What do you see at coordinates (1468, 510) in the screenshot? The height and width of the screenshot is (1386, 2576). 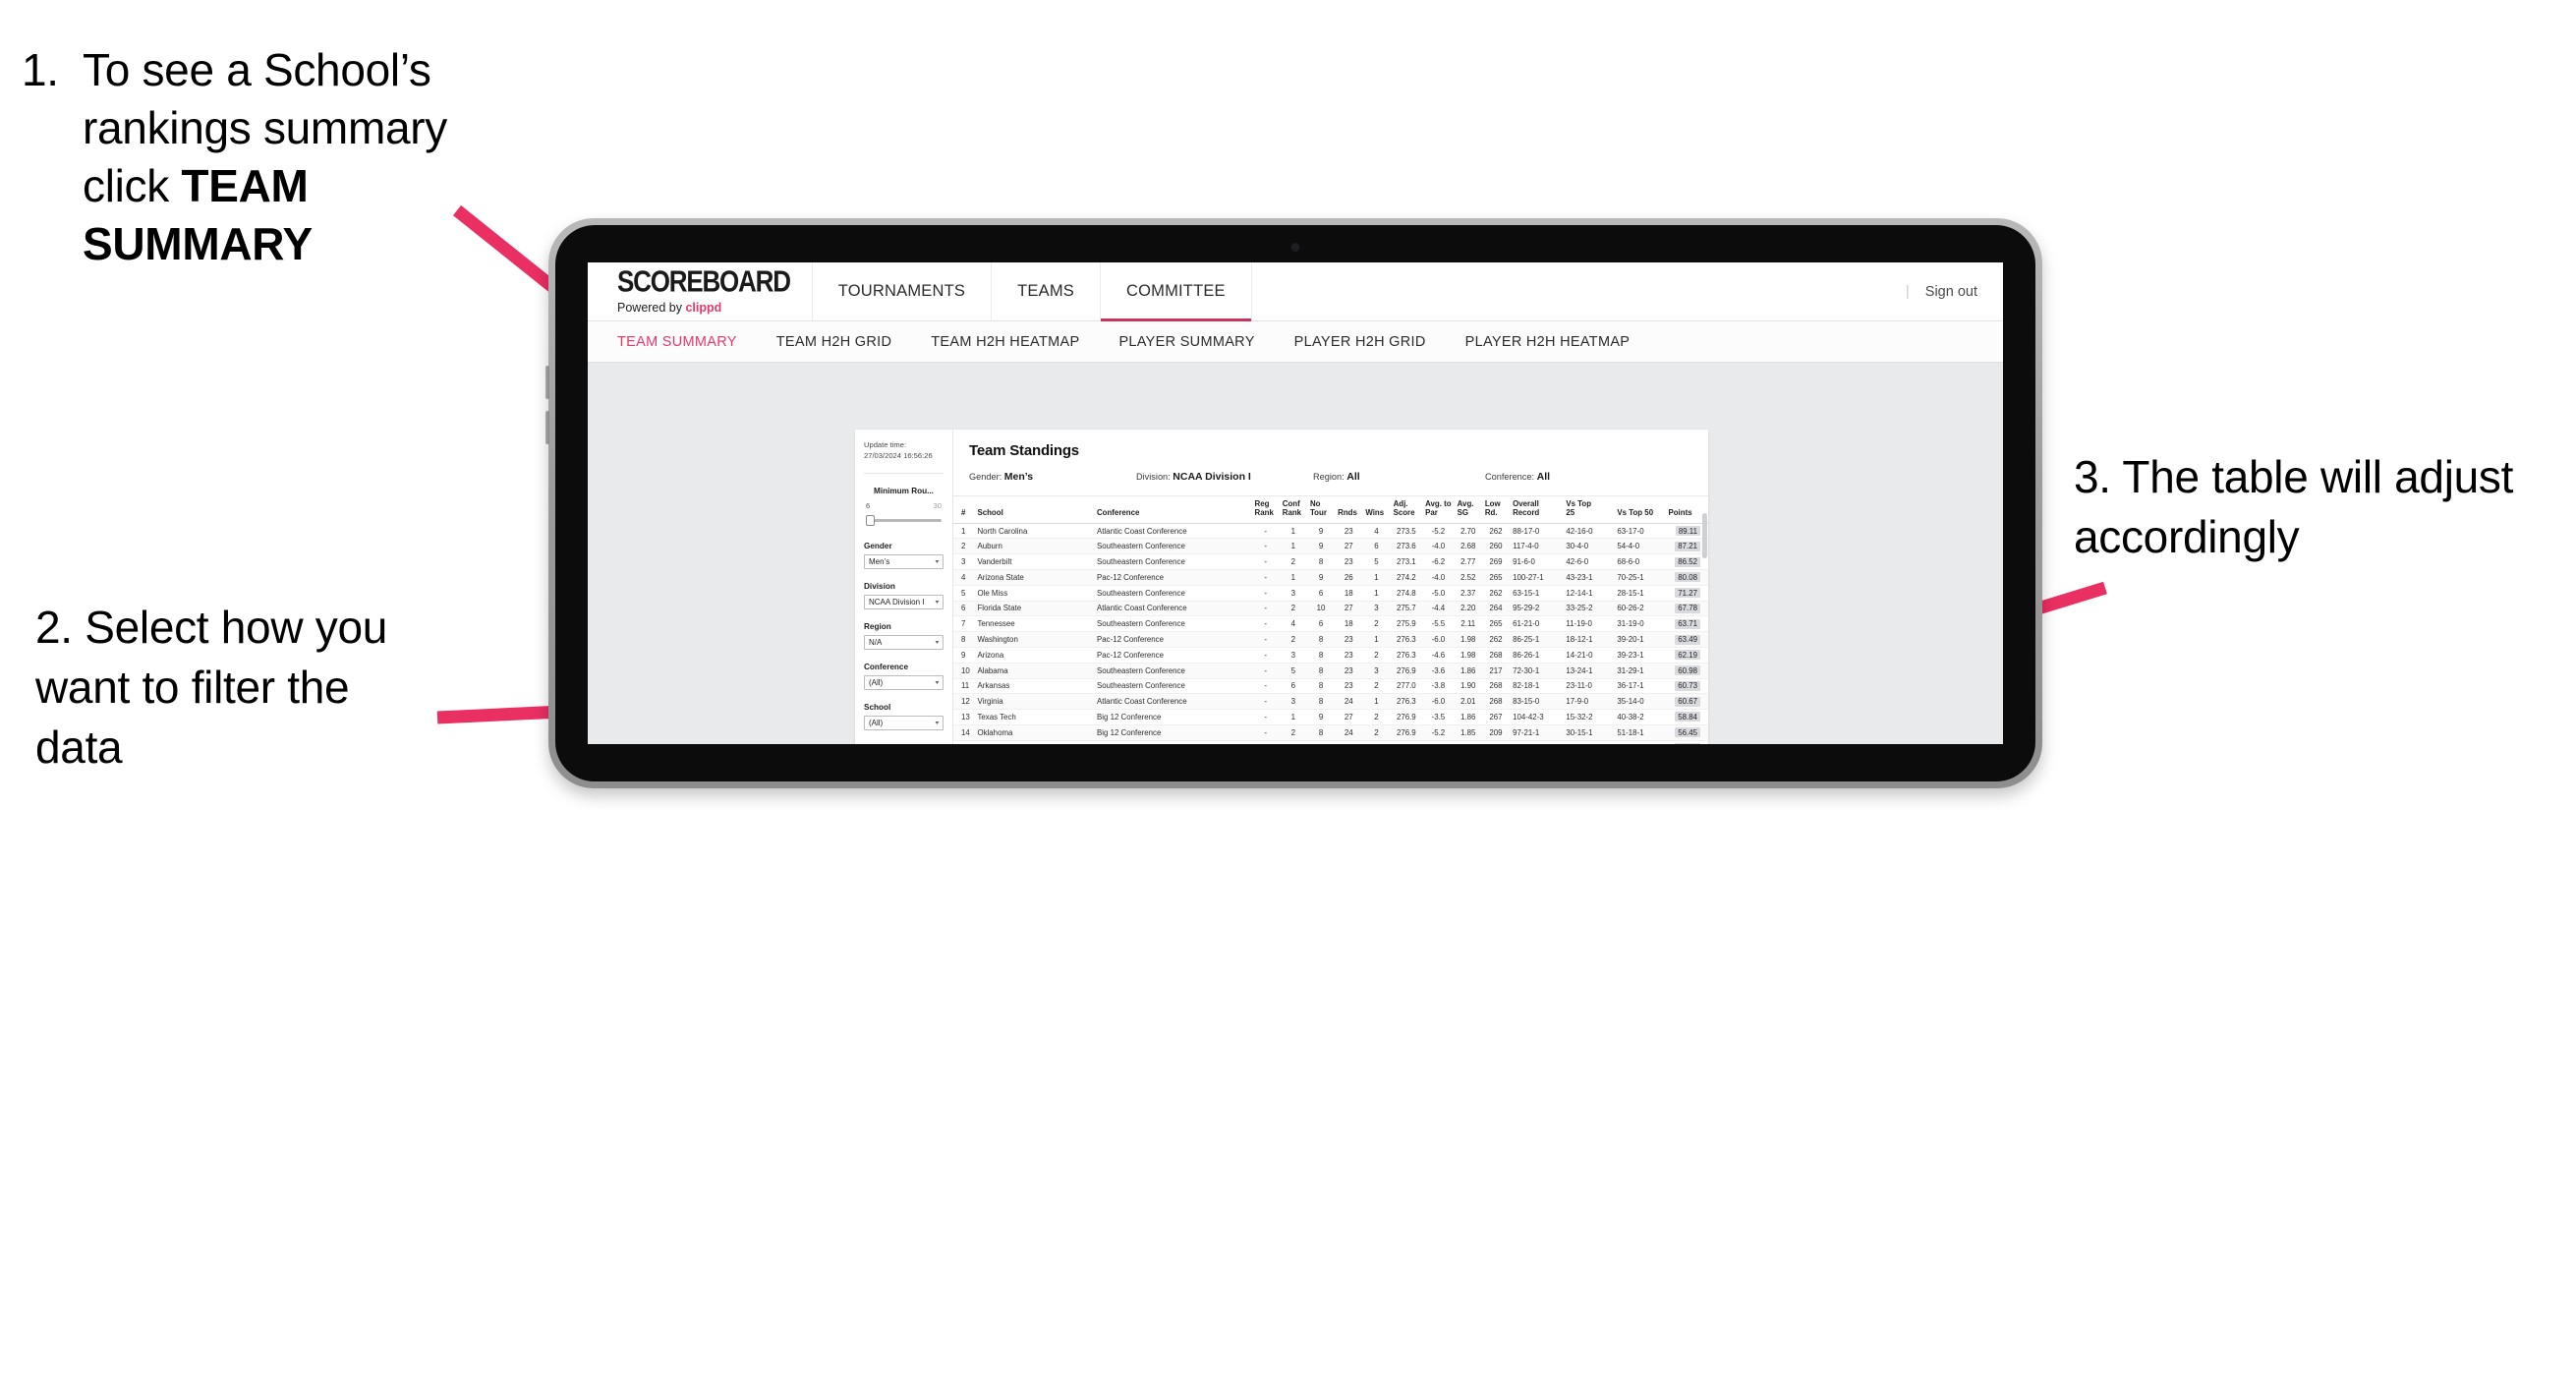 I see `column-header: Avg. SG` at bounding box center [1468, 510].